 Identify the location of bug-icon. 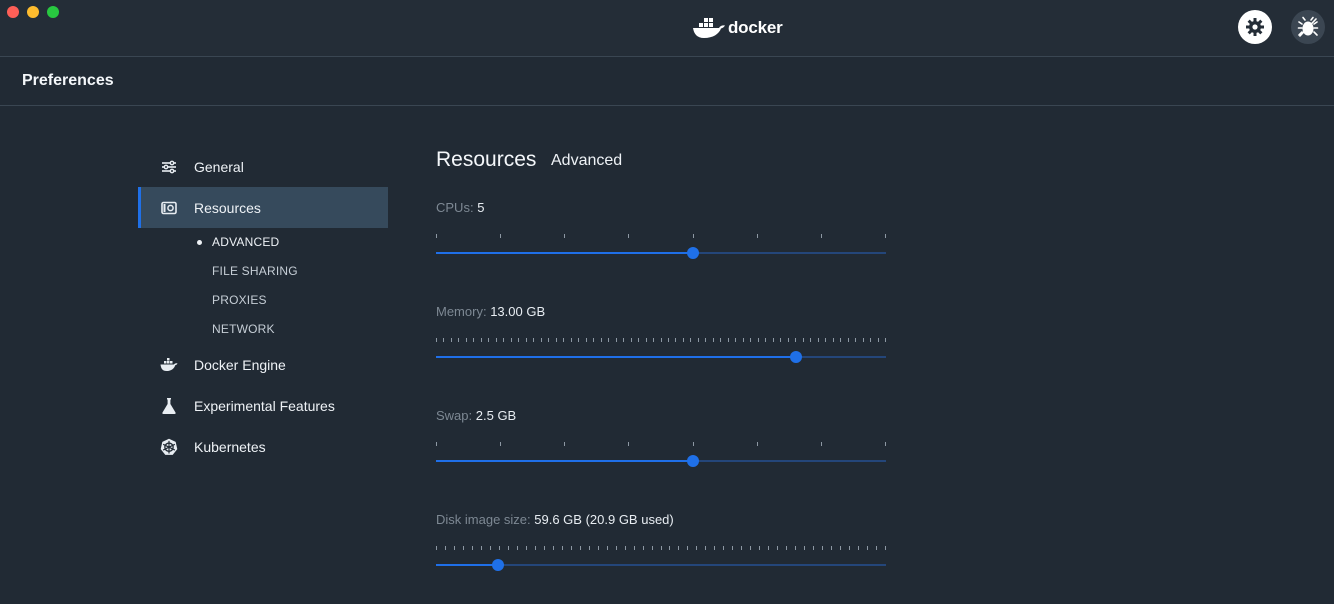
(1308, 26).